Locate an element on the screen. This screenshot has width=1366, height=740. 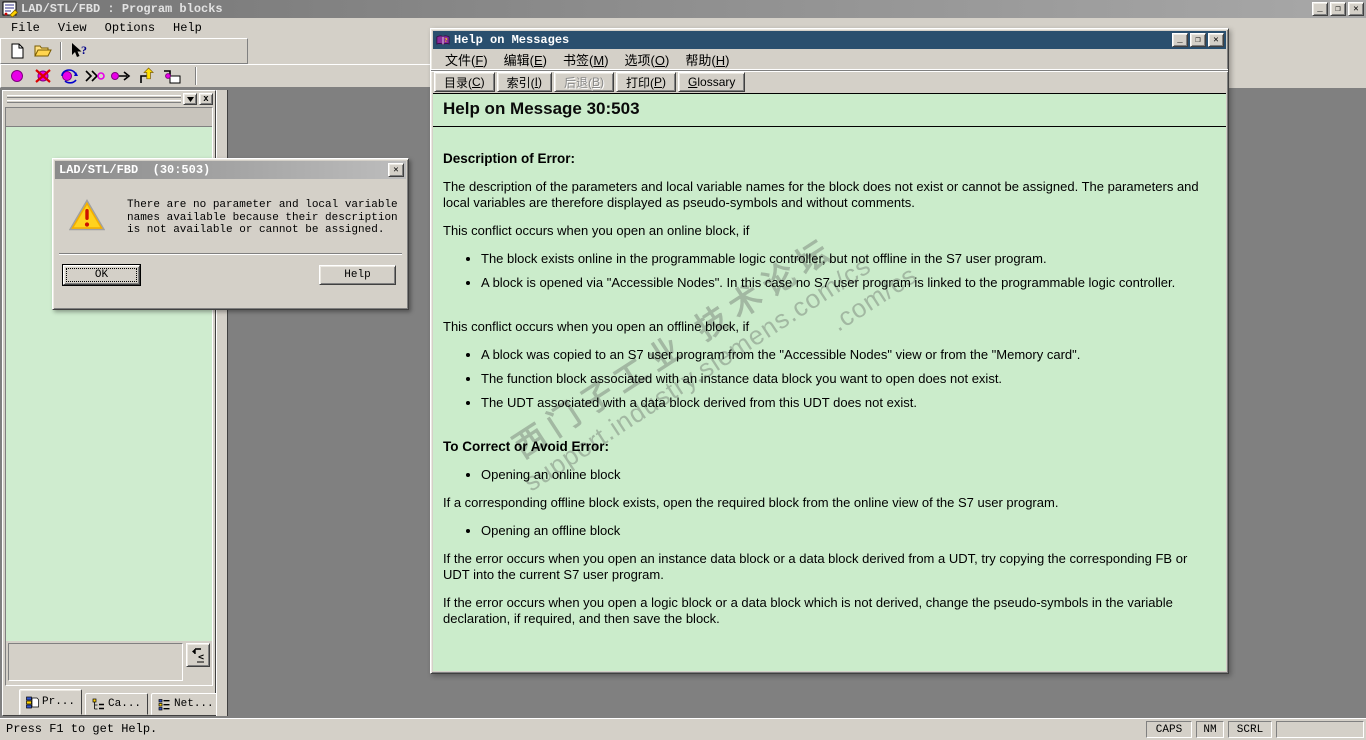
delete-breakpoint-icon is located at coordinates (43, 76).